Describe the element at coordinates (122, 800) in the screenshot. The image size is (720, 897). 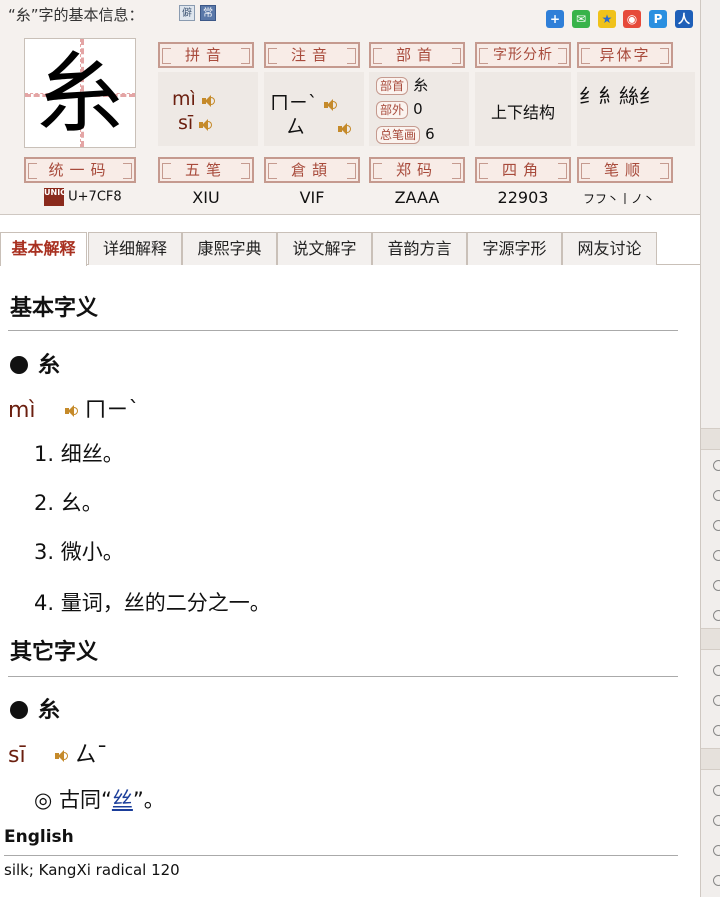
I see `related-char-link: 丝` at that location.